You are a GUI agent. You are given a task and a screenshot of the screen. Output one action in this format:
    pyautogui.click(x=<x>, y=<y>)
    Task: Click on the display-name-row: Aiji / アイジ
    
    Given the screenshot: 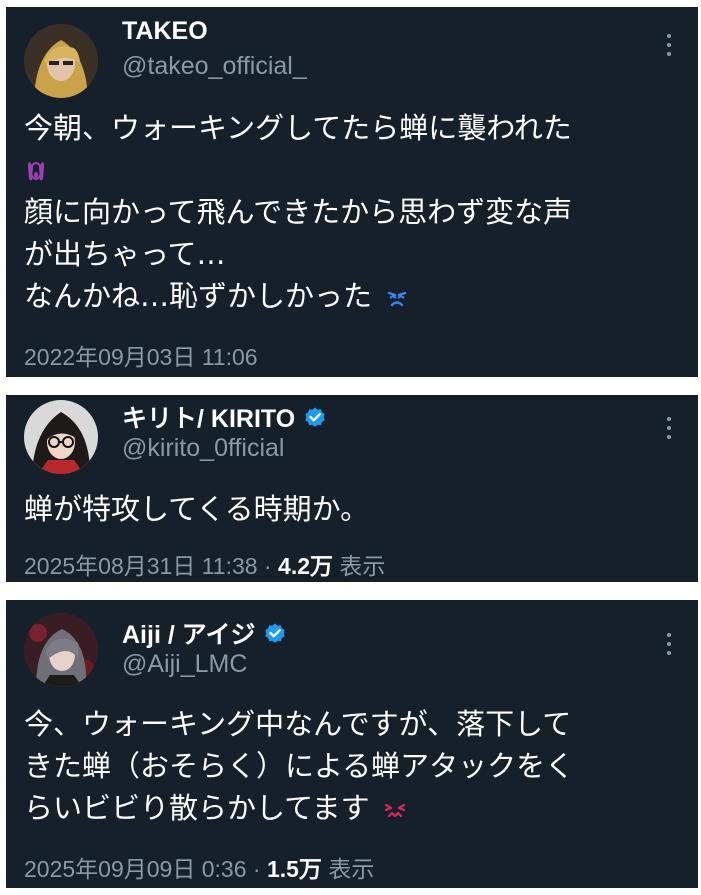 What is the action you would take?
    pyautogui.click(x=204, y=633)
    